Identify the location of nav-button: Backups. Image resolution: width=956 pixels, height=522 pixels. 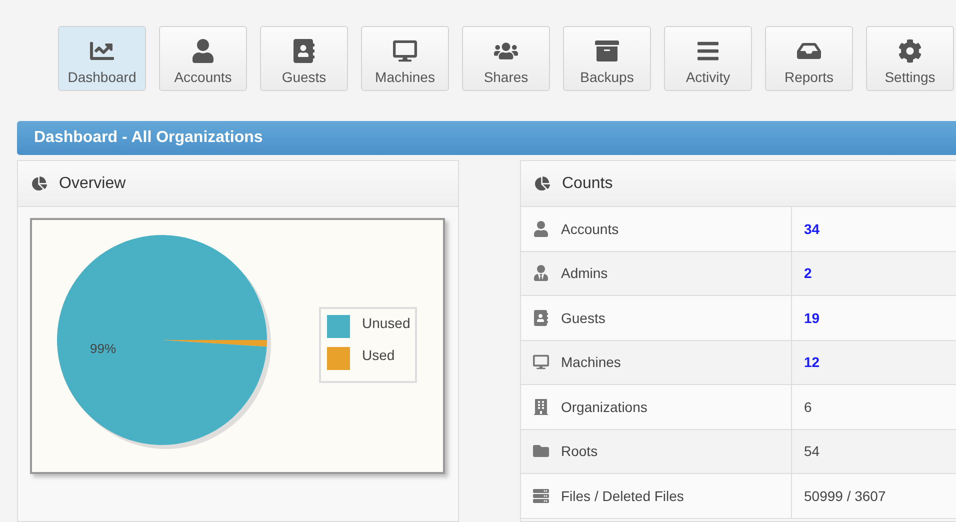
(607, 58).